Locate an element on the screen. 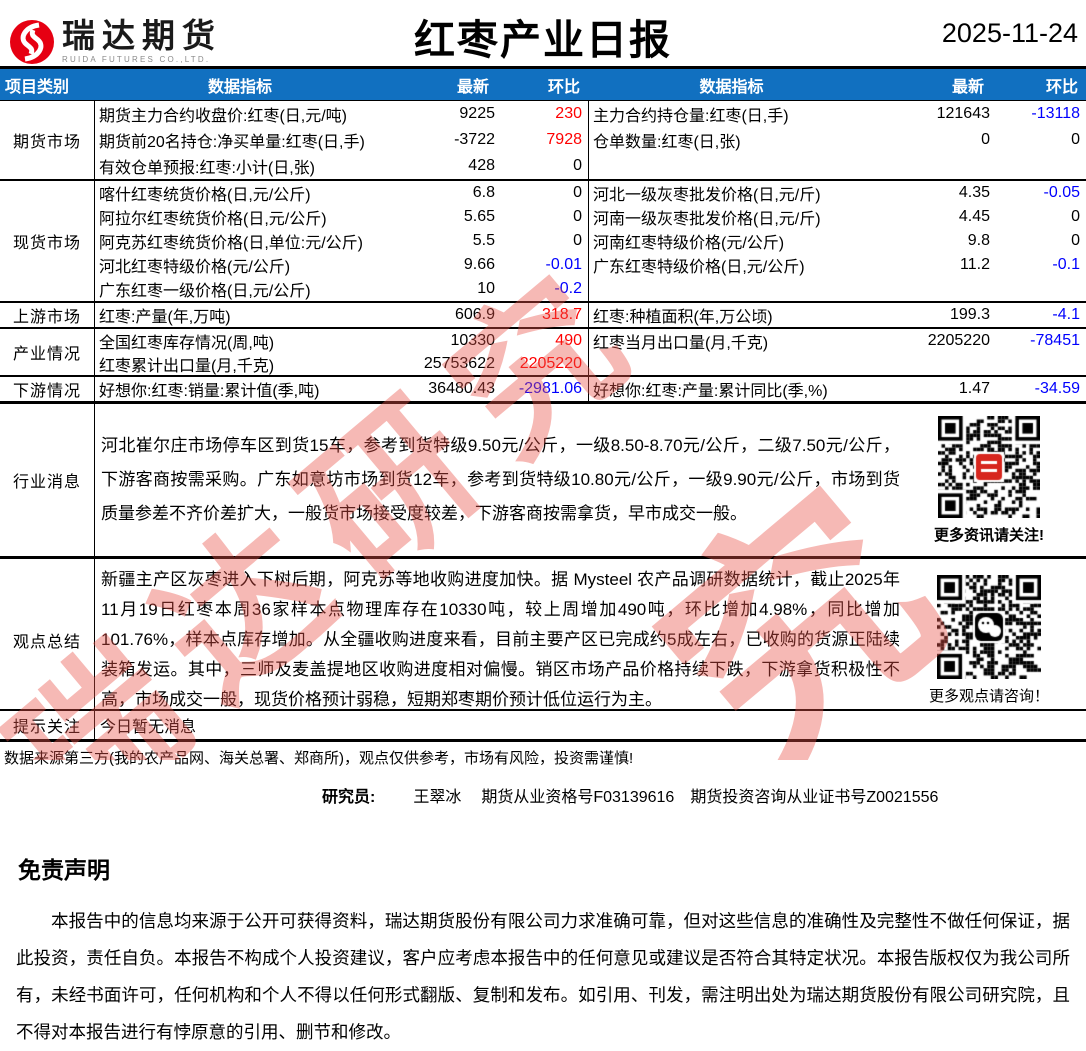  researcher-name: 王翠冰 is located at coordinates (437, 797).